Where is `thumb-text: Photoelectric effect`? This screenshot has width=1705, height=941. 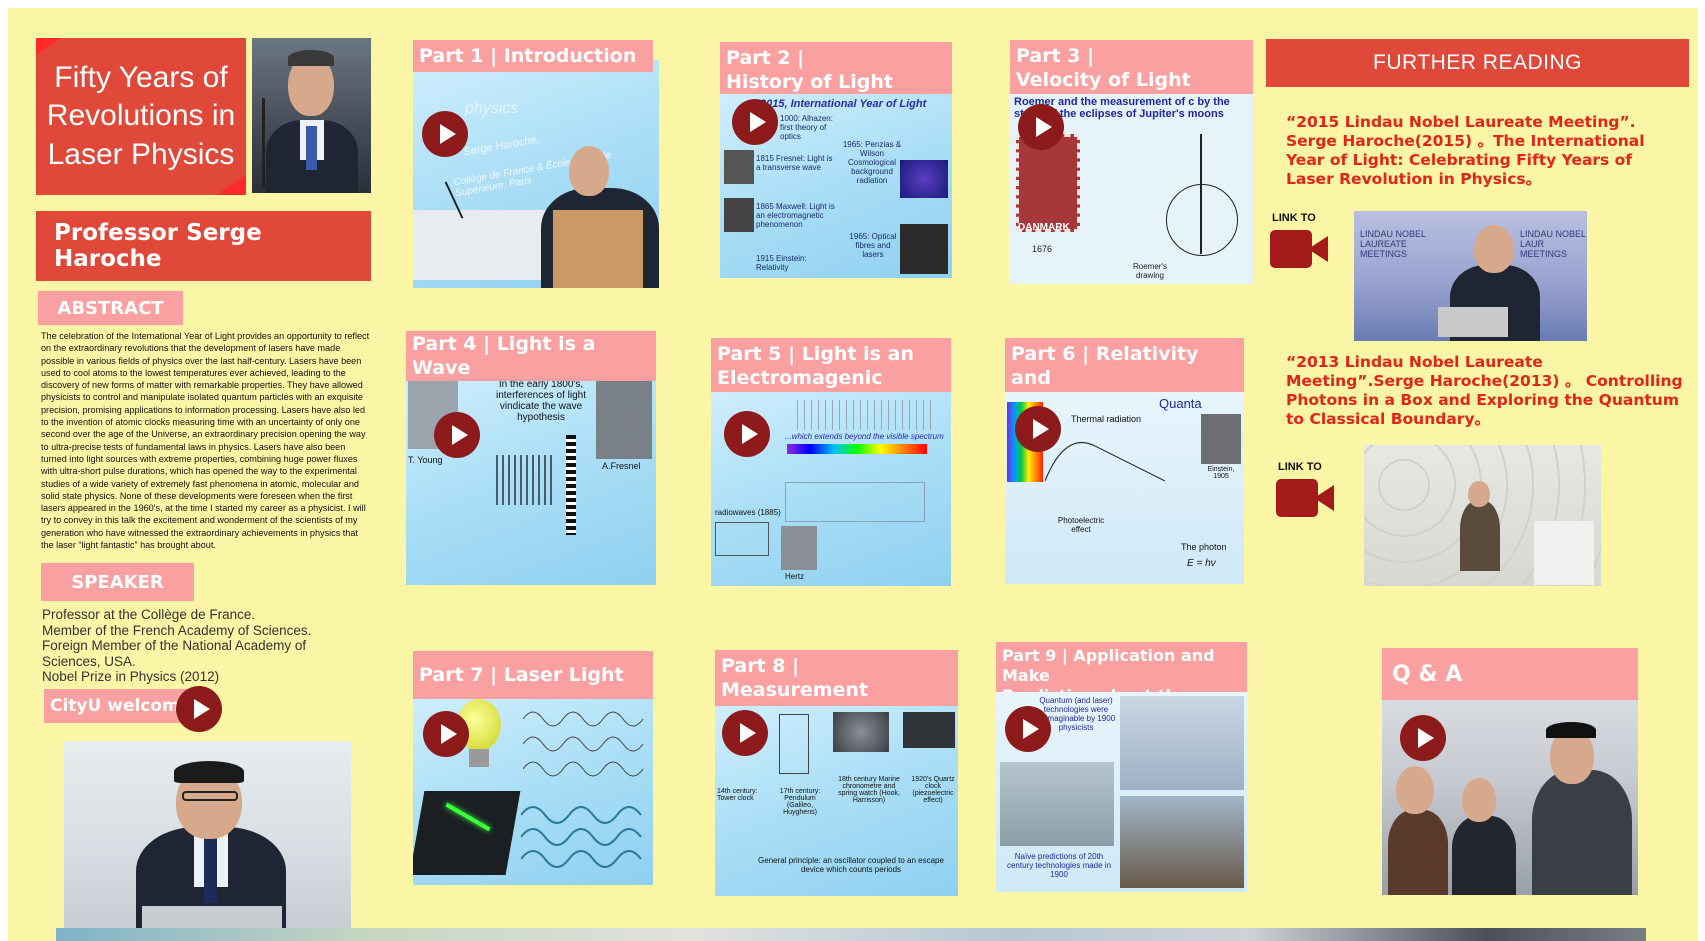
thumb-text: Photoelectric effect is located at coordinates (1081, 525).